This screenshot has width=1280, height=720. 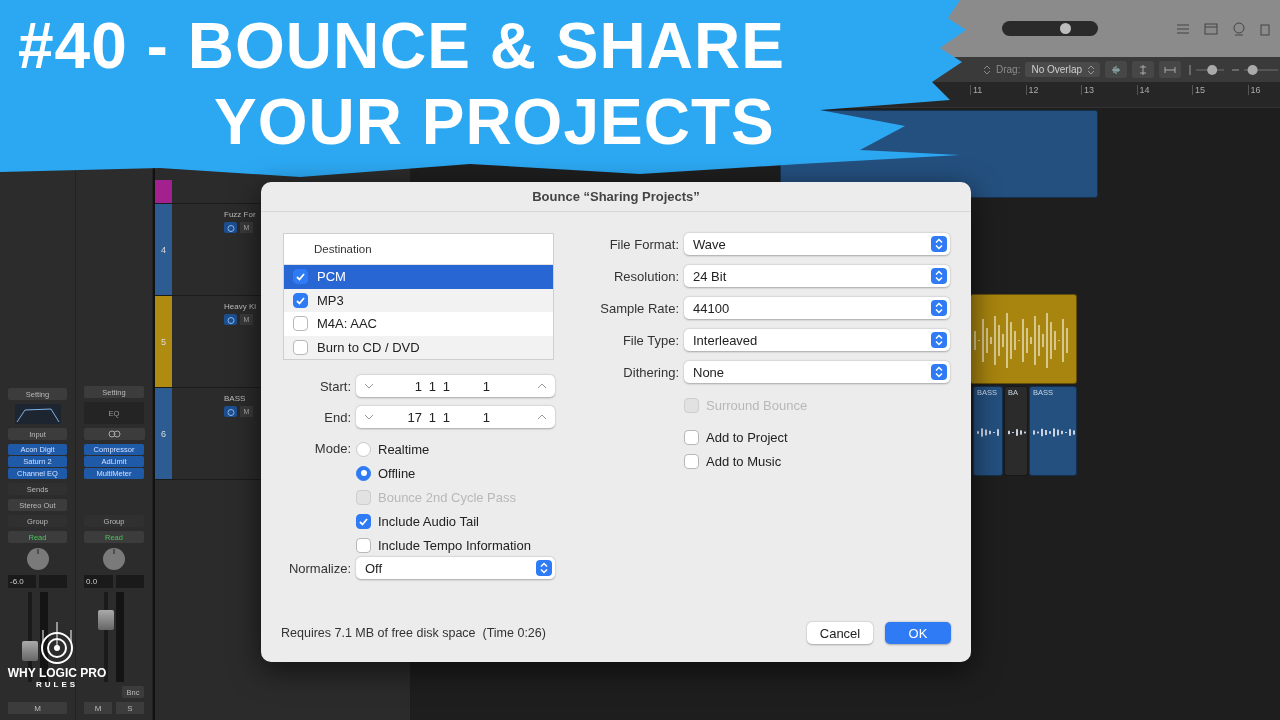 What do you see at coordinates (616, 197) in the screenshot?
I see `dialog-title: Bounce “Sharing Projects”` at bounding box center [616, 197].